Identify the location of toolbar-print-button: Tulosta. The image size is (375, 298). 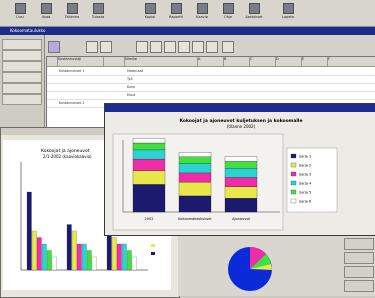
(98, 13).